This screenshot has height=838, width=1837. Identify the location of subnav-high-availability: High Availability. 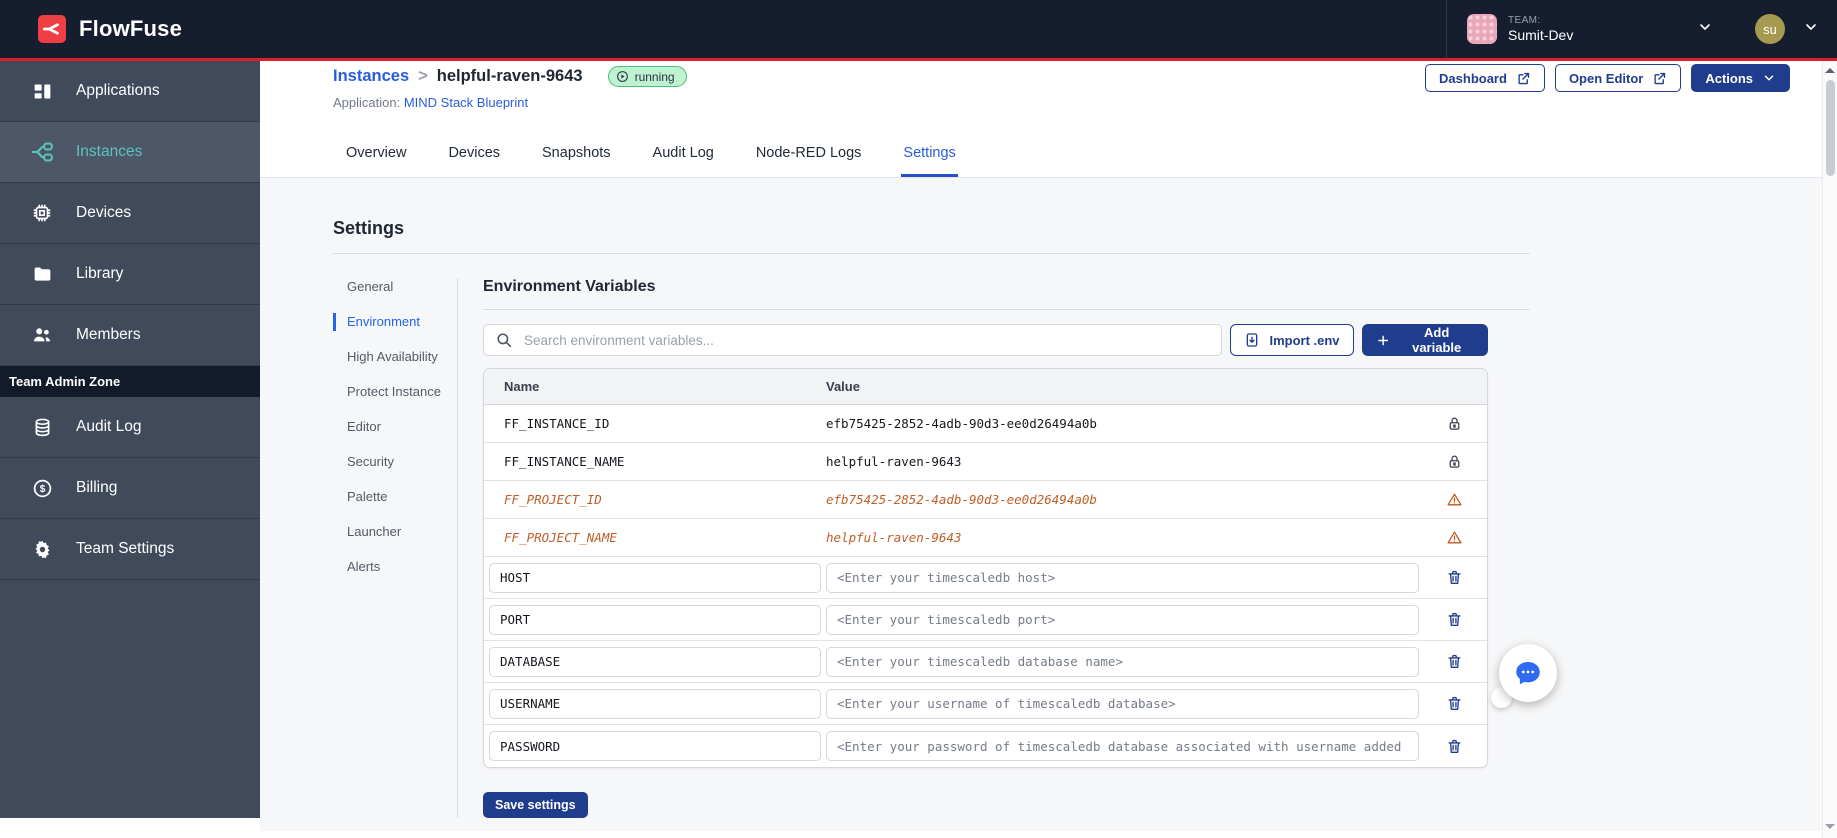
(389, 357).